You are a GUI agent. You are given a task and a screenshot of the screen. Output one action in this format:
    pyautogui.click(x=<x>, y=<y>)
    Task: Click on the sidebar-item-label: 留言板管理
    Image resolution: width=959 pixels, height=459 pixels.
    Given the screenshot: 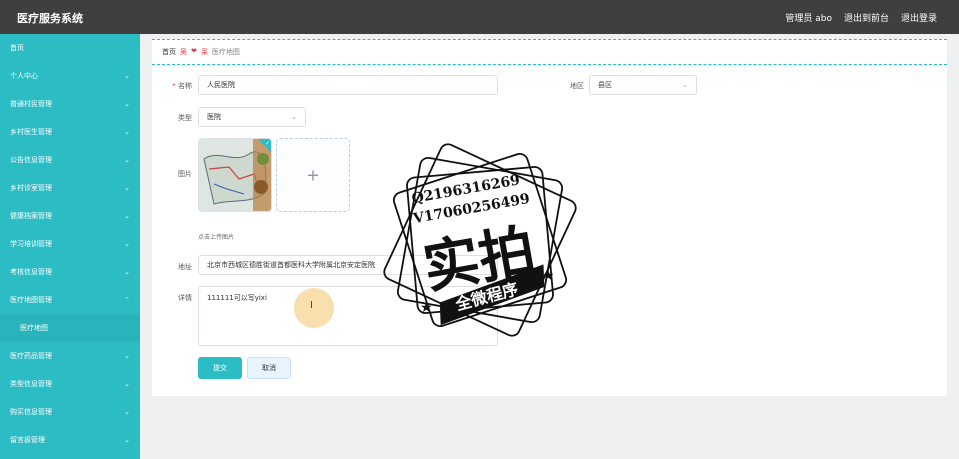 What is the action you would take?
    pyautogui.click(x=27, y=440)
    